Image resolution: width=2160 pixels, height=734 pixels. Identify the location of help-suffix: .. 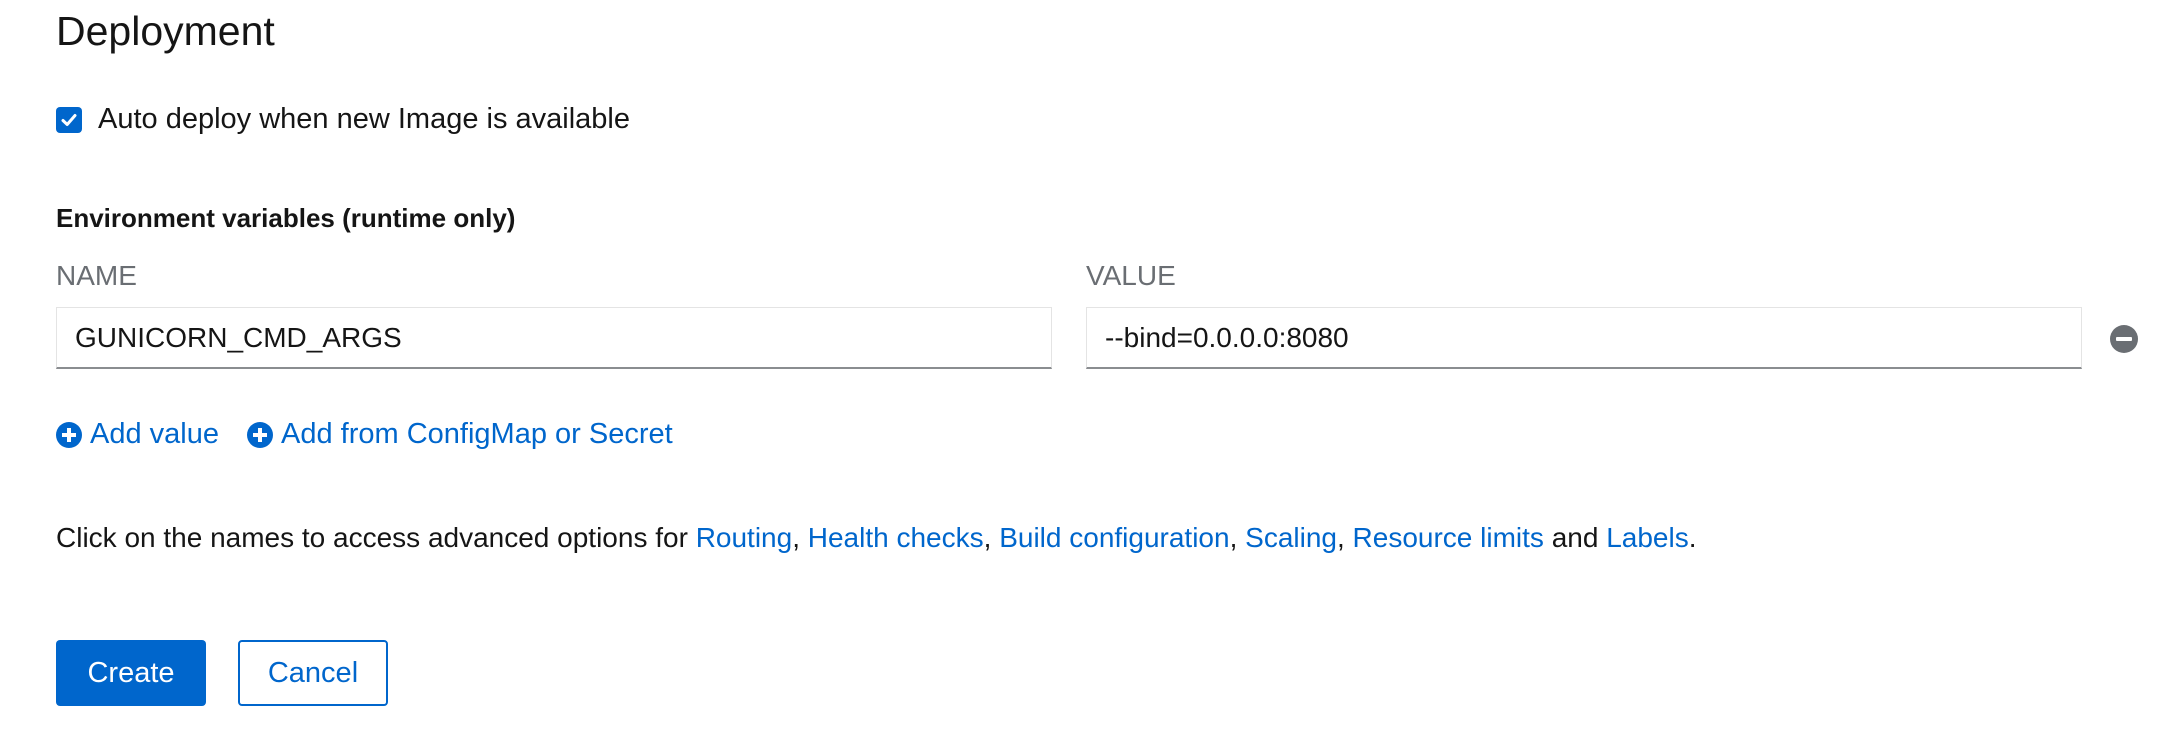
(1692, 537).